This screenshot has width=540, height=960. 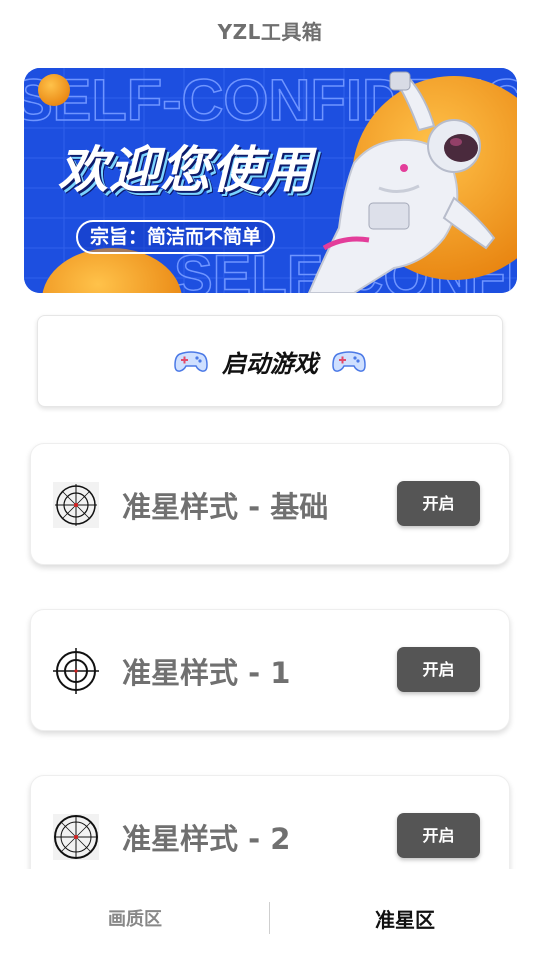 What do you see at coordinates (438, 503) in the screenshot?
I see `enable-crosshair-basic-button: 开启` at bounding box center [438, 503].